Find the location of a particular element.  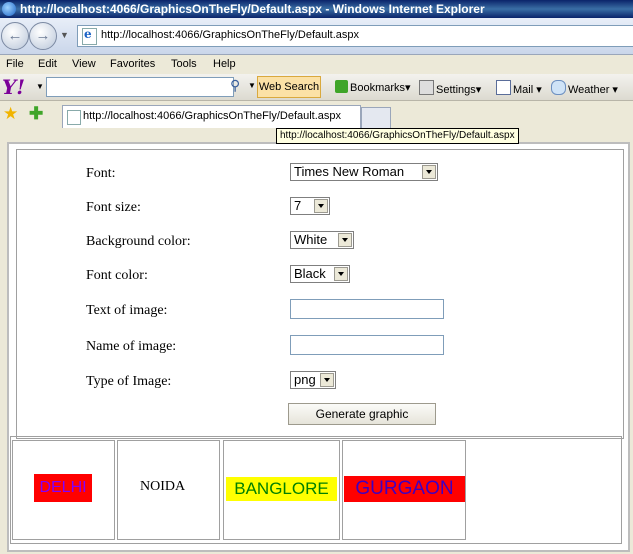

search-icon: ⚲ is located at coordinates (237, 85).